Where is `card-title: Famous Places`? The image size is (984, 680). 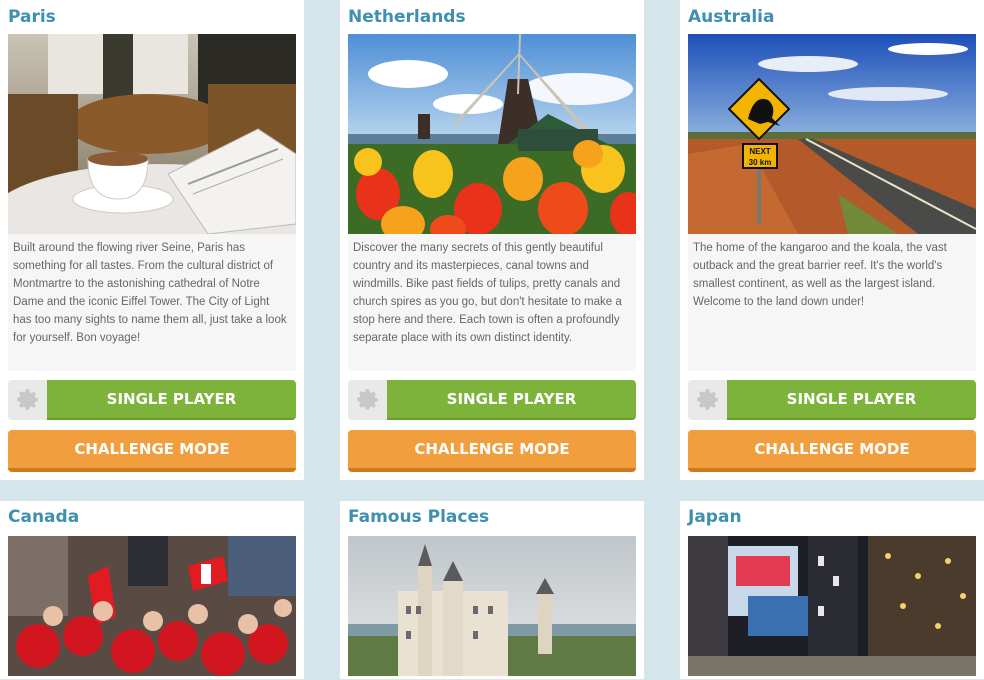
card-title: Famous Places is located at coordinates (419, 517).